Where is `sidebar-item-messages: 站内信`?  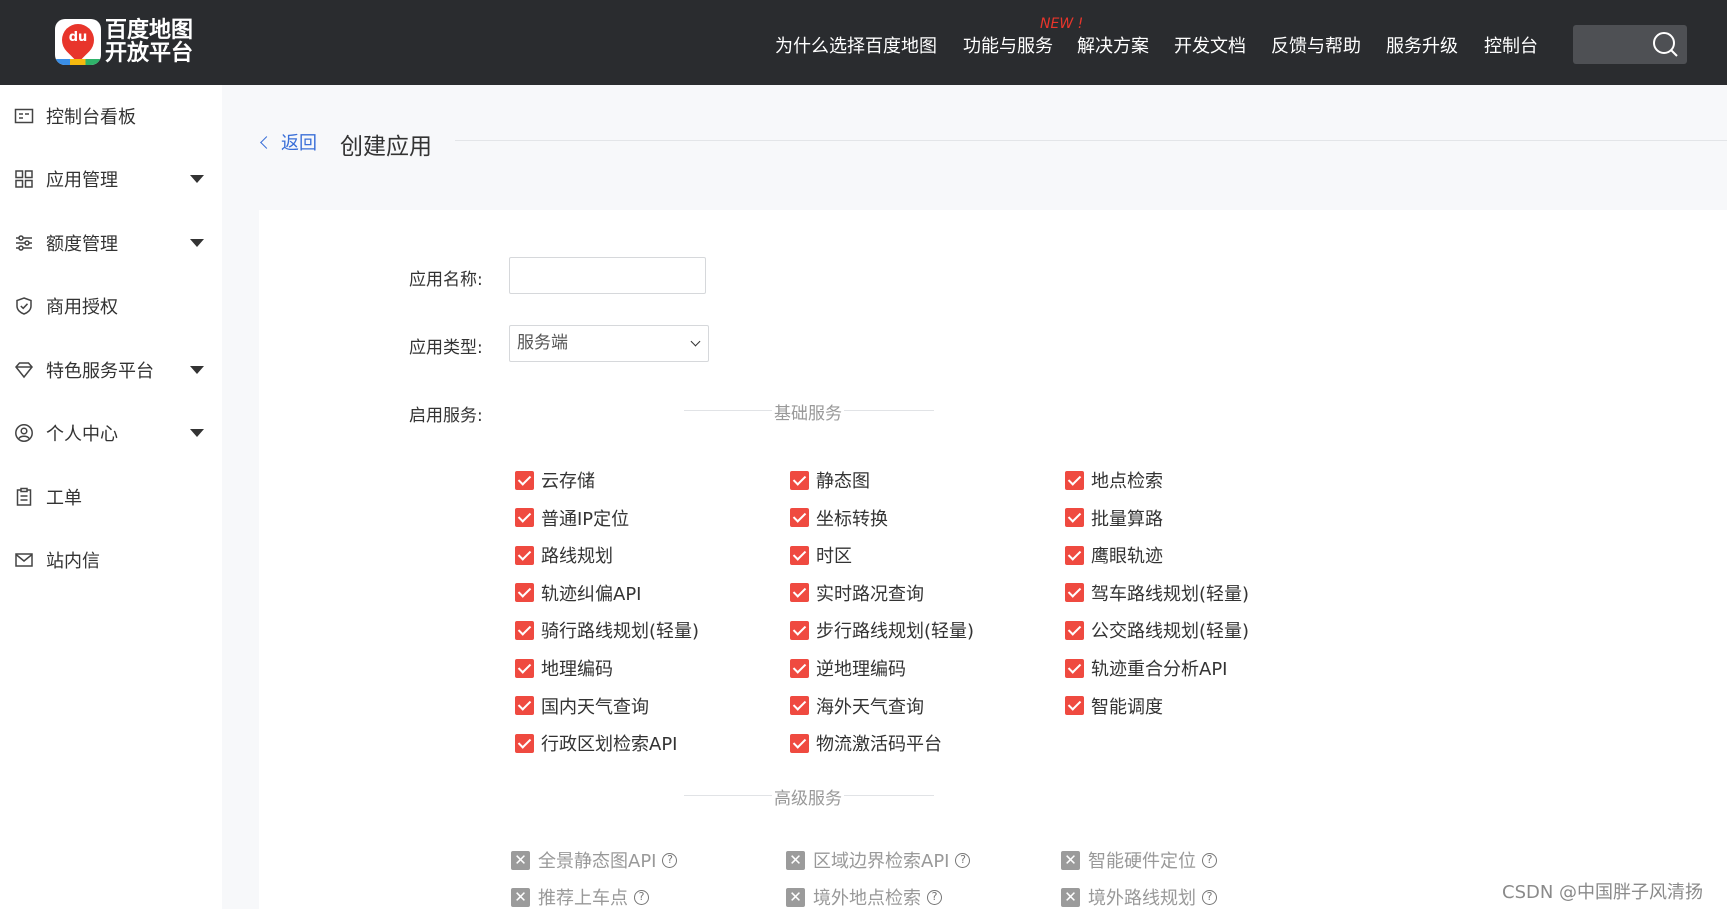 sidebar-item-messages: 站内信 is located at coordinates (109, 560).